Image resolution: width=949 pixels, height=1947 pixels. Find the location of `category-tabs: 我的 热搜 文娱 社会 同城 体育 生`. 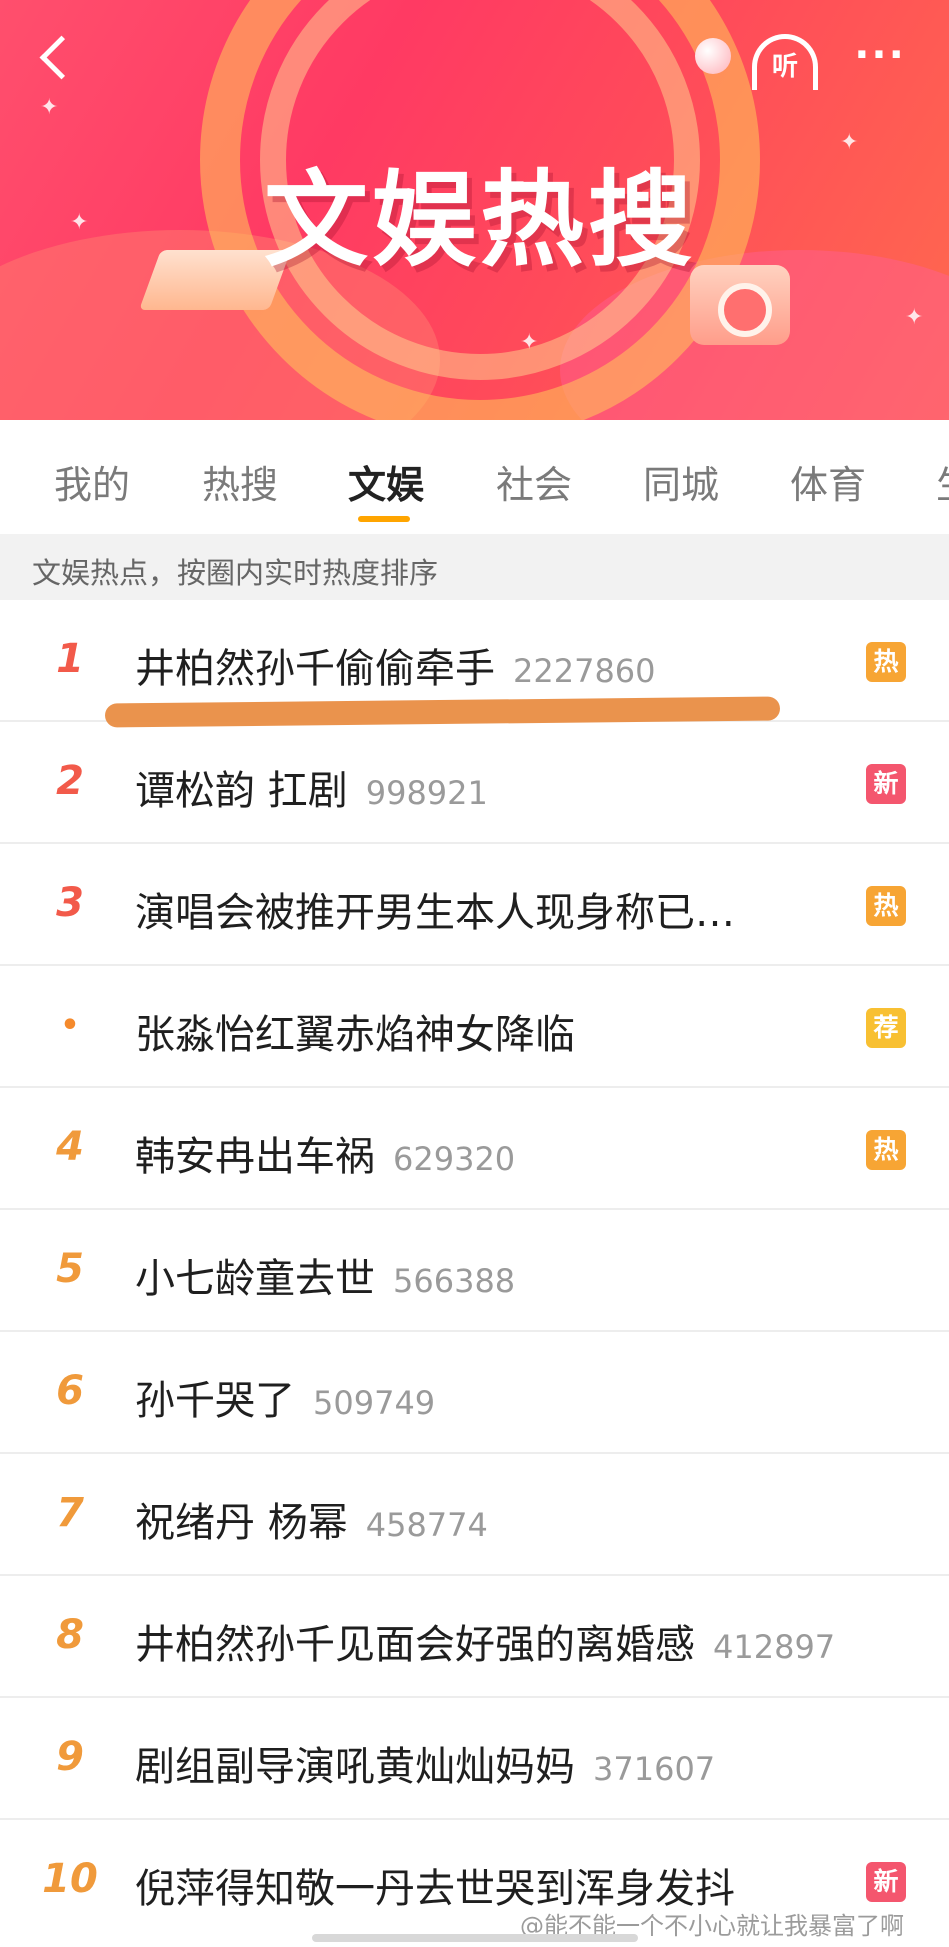

category-tabs: 我的 热搜 文娱 社会 同城 体育 生 is located at coordinates (474, 477).